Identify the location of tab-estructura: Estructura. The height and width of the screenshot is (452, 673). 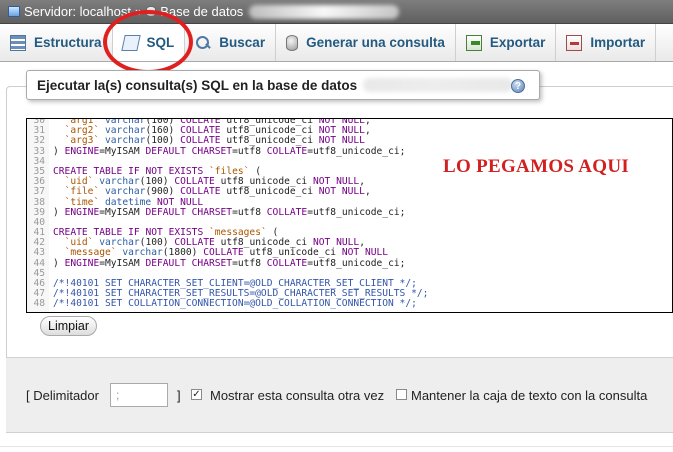
(56, 42).